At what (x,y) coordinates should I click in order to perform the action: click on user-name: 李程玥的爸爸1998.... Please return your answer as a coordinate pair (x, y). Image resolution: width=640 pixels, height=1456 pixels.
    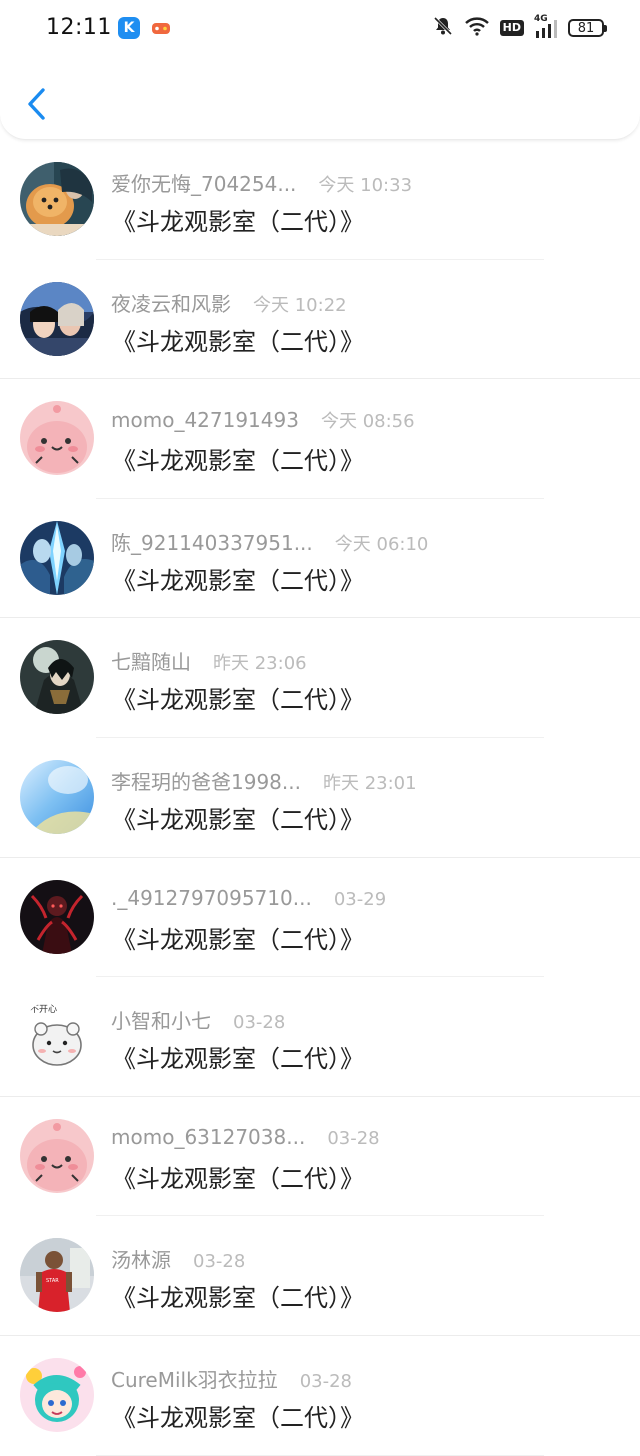
    Looking at the image, I should click on (206, 780).